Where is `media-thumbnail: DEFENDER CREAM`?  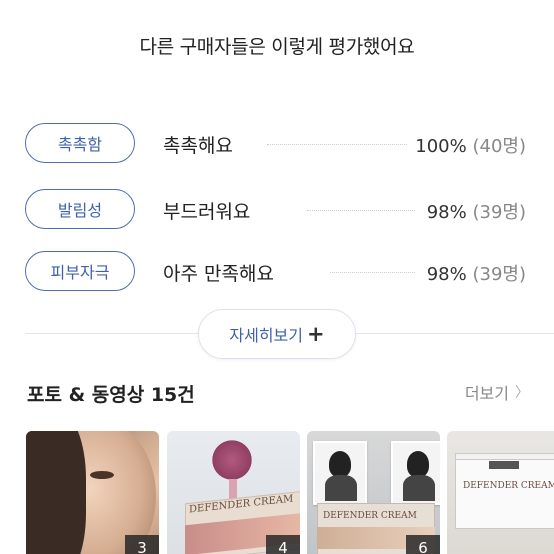
media-thumbnail: DEFENDER CREAM is located at coordinates (500, 492).